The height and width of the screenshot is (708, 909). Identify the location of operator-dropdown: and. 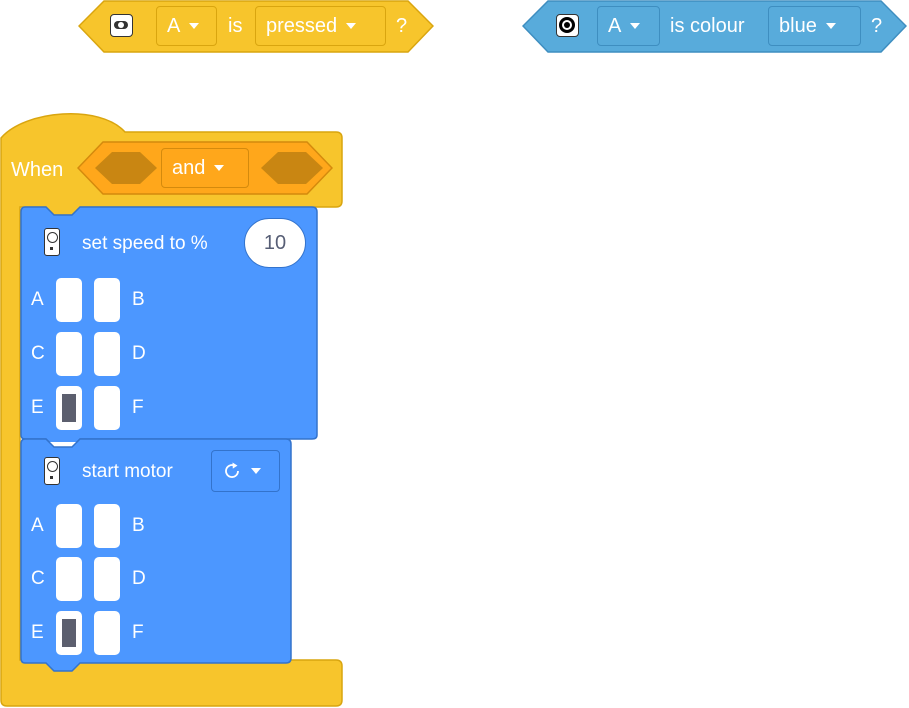
(205, 168).